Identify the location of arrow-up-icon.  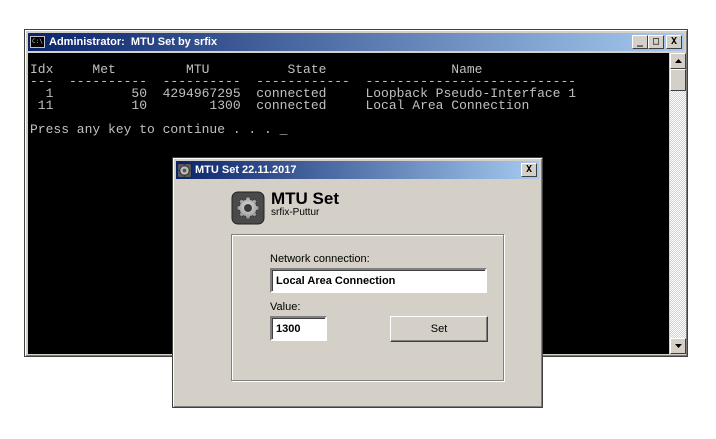
(678, 61).